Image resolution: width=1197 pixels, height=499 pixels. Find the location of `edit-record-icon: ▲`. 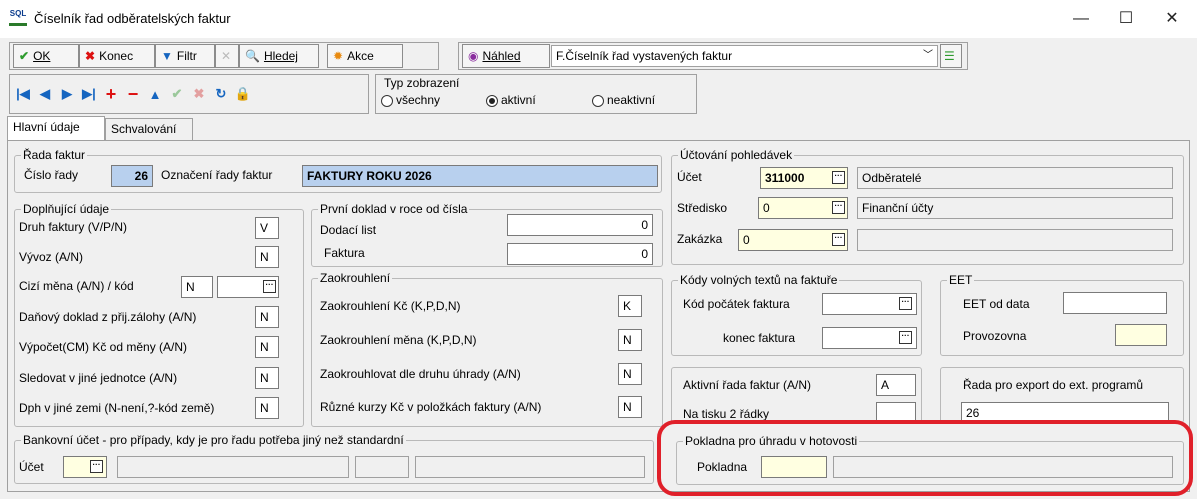

edit-record-icon: ▲ is located at coordinates (155, 94).